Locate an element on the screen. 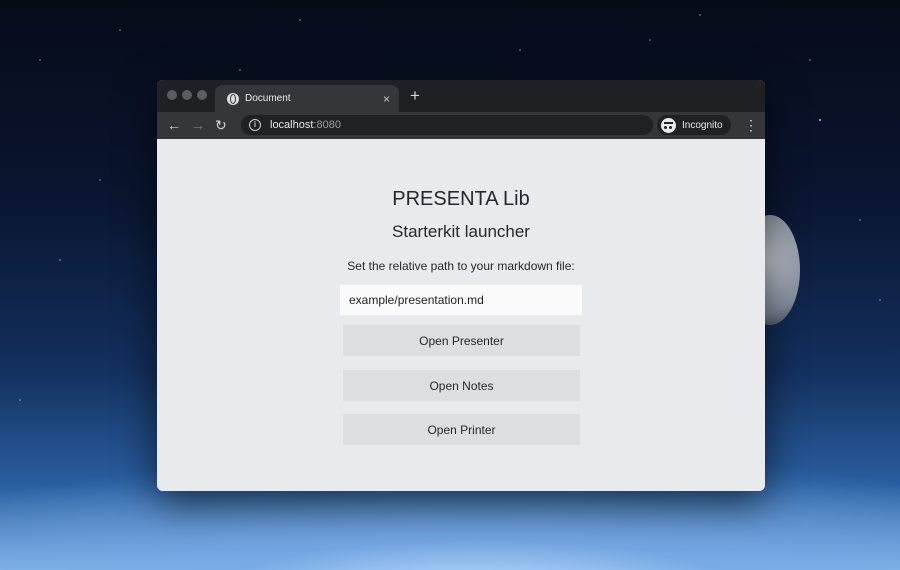  url-port: :8080 is located at coordinates (327, 125).